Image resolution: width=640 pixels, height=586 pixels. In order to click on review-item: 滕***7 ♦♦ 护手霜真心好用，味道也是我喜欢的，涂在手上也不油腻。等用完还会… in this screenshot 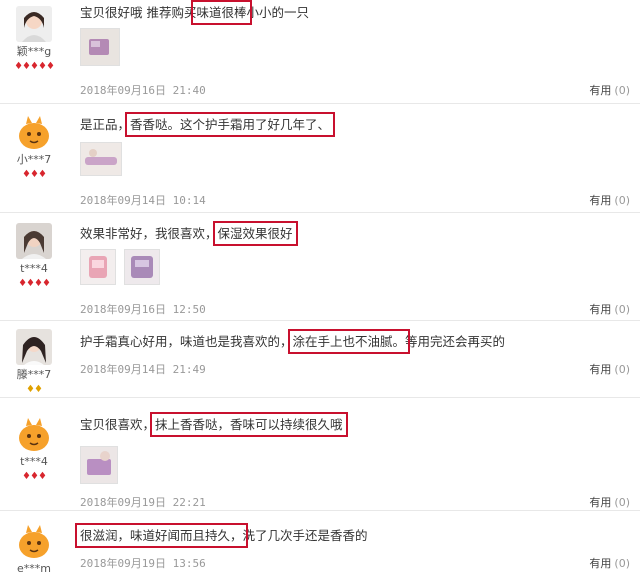, I will do `click(320, 359)`.